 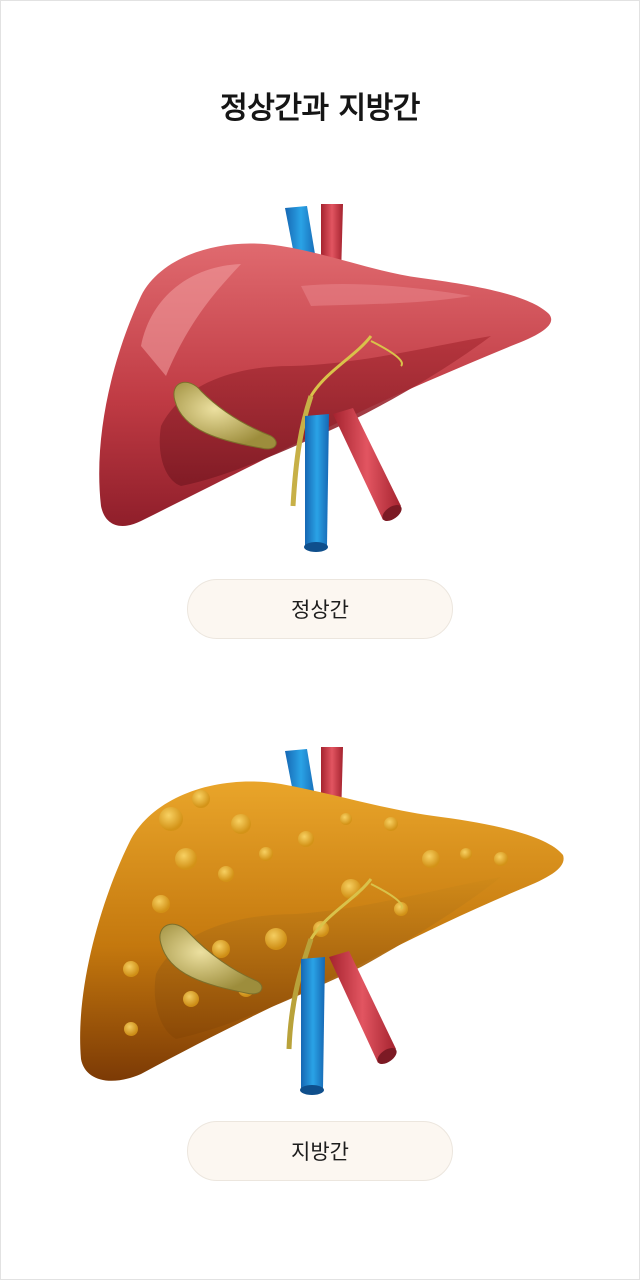 What do you see at coordinates (320, 108) in the screenshot?
I see `page-title: 정상간과 지방간` at bounding box center [320, 108].